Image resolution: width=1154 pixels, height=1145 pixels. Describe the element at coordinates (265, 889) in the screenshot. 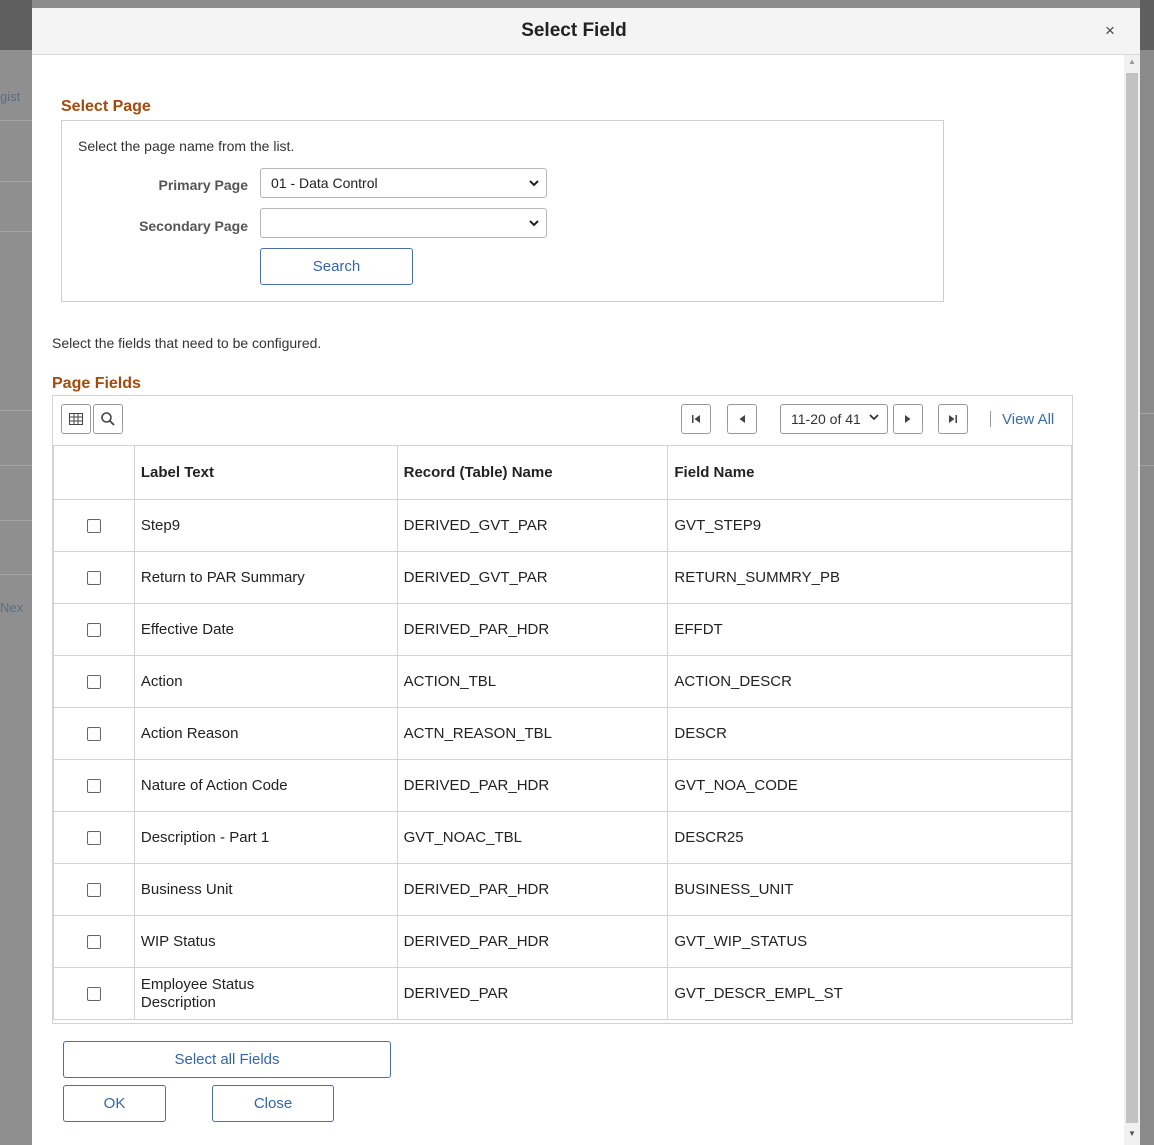

I see `label-text-cell: Business Unit` at that location.